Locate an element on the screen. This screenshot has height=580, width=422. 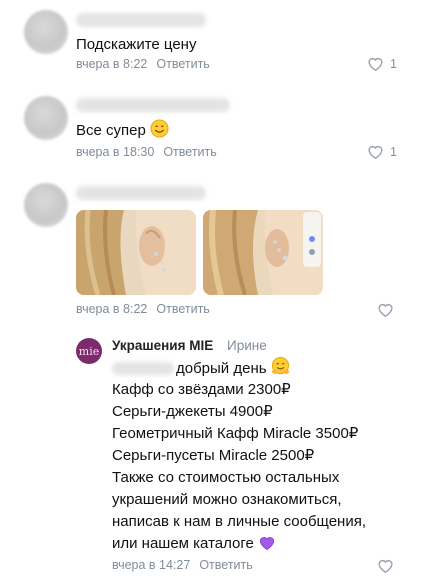
reply-line: Серьги-джекеты 4900₽ is located at coordinates (192, 411).